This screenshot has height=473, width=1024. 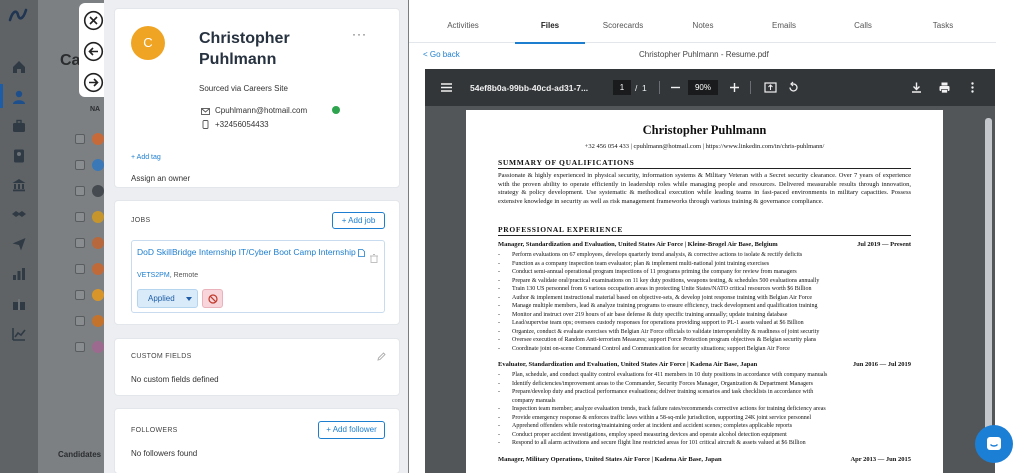 What do you see at coordinates (916, 87) in the screenshot?
I see `download-icon` at bounding box center [916, 87].